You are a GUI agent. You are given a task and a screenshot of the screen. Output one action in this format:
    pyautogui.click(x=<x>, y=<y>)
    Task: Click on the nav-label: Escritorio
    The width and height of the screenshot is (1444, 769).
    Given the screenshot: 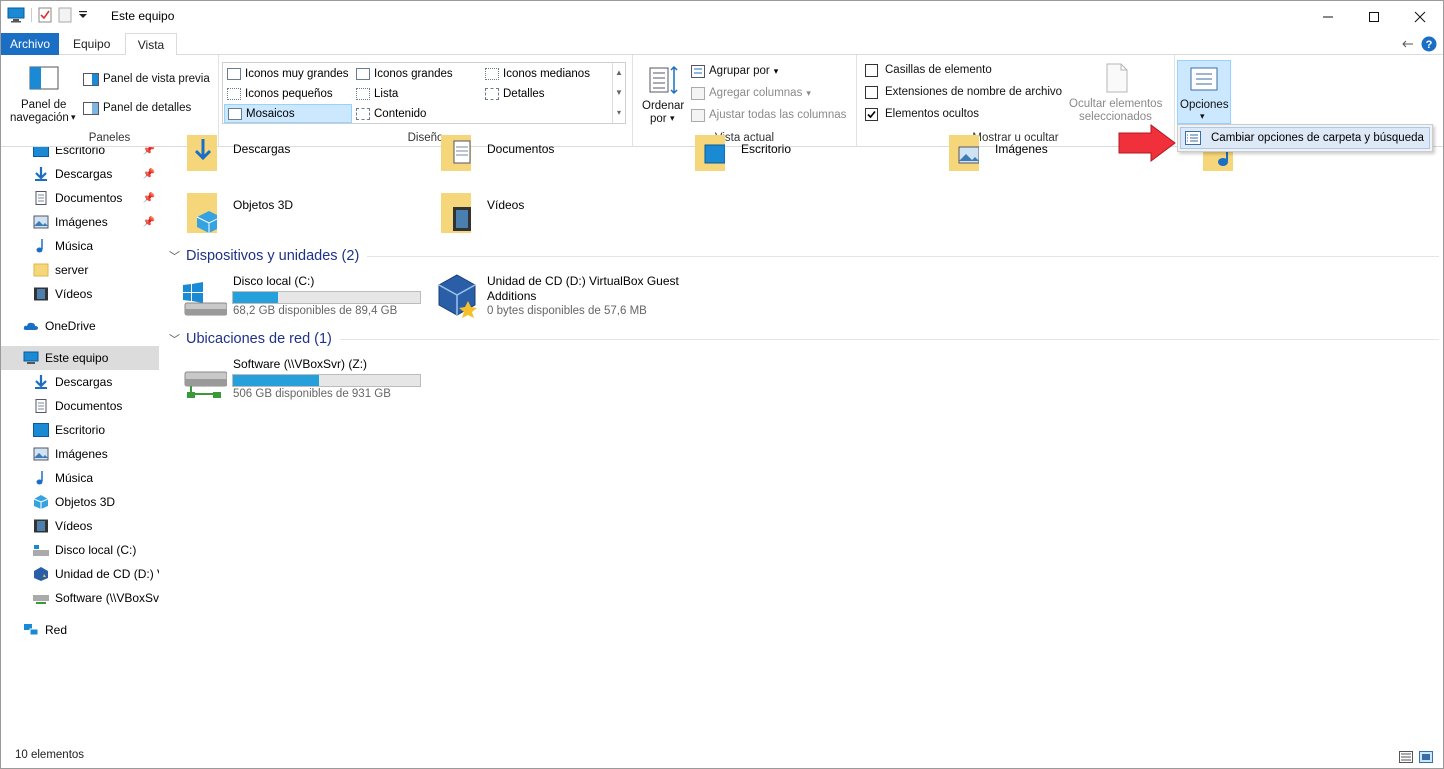 What is the action you would take?
    pyautogui.click(x=80, y=152)
    